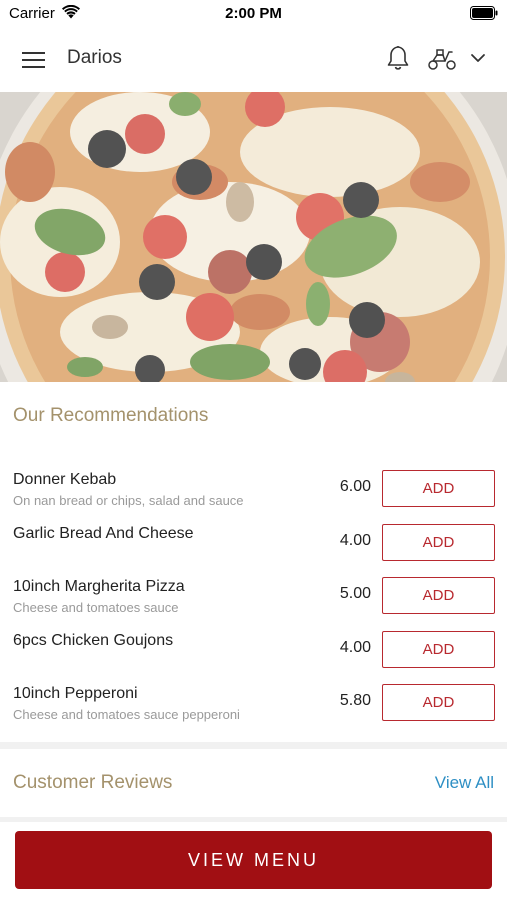 The image size is (507, 900). What do you see at coordinates (75, 693) in the screenshot?
I see `item-name: 10inch Pepperoni` at bounding box center [75, 693].